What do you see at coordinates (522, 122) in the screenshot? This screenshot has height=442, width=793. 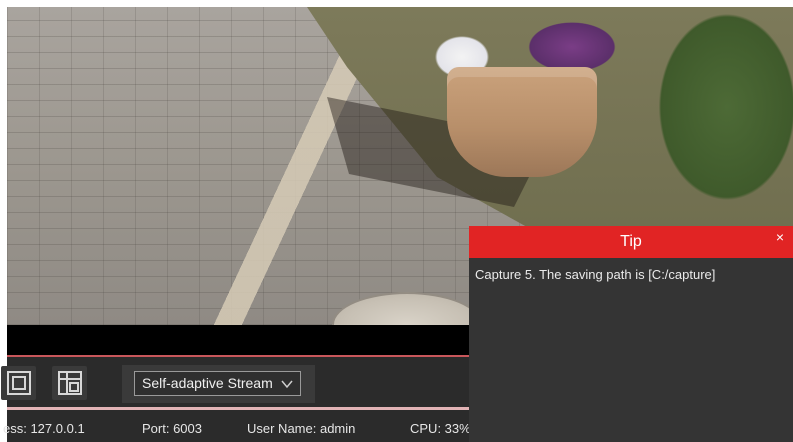 I see `video-flower-pot` at bounding box center [522, 122].